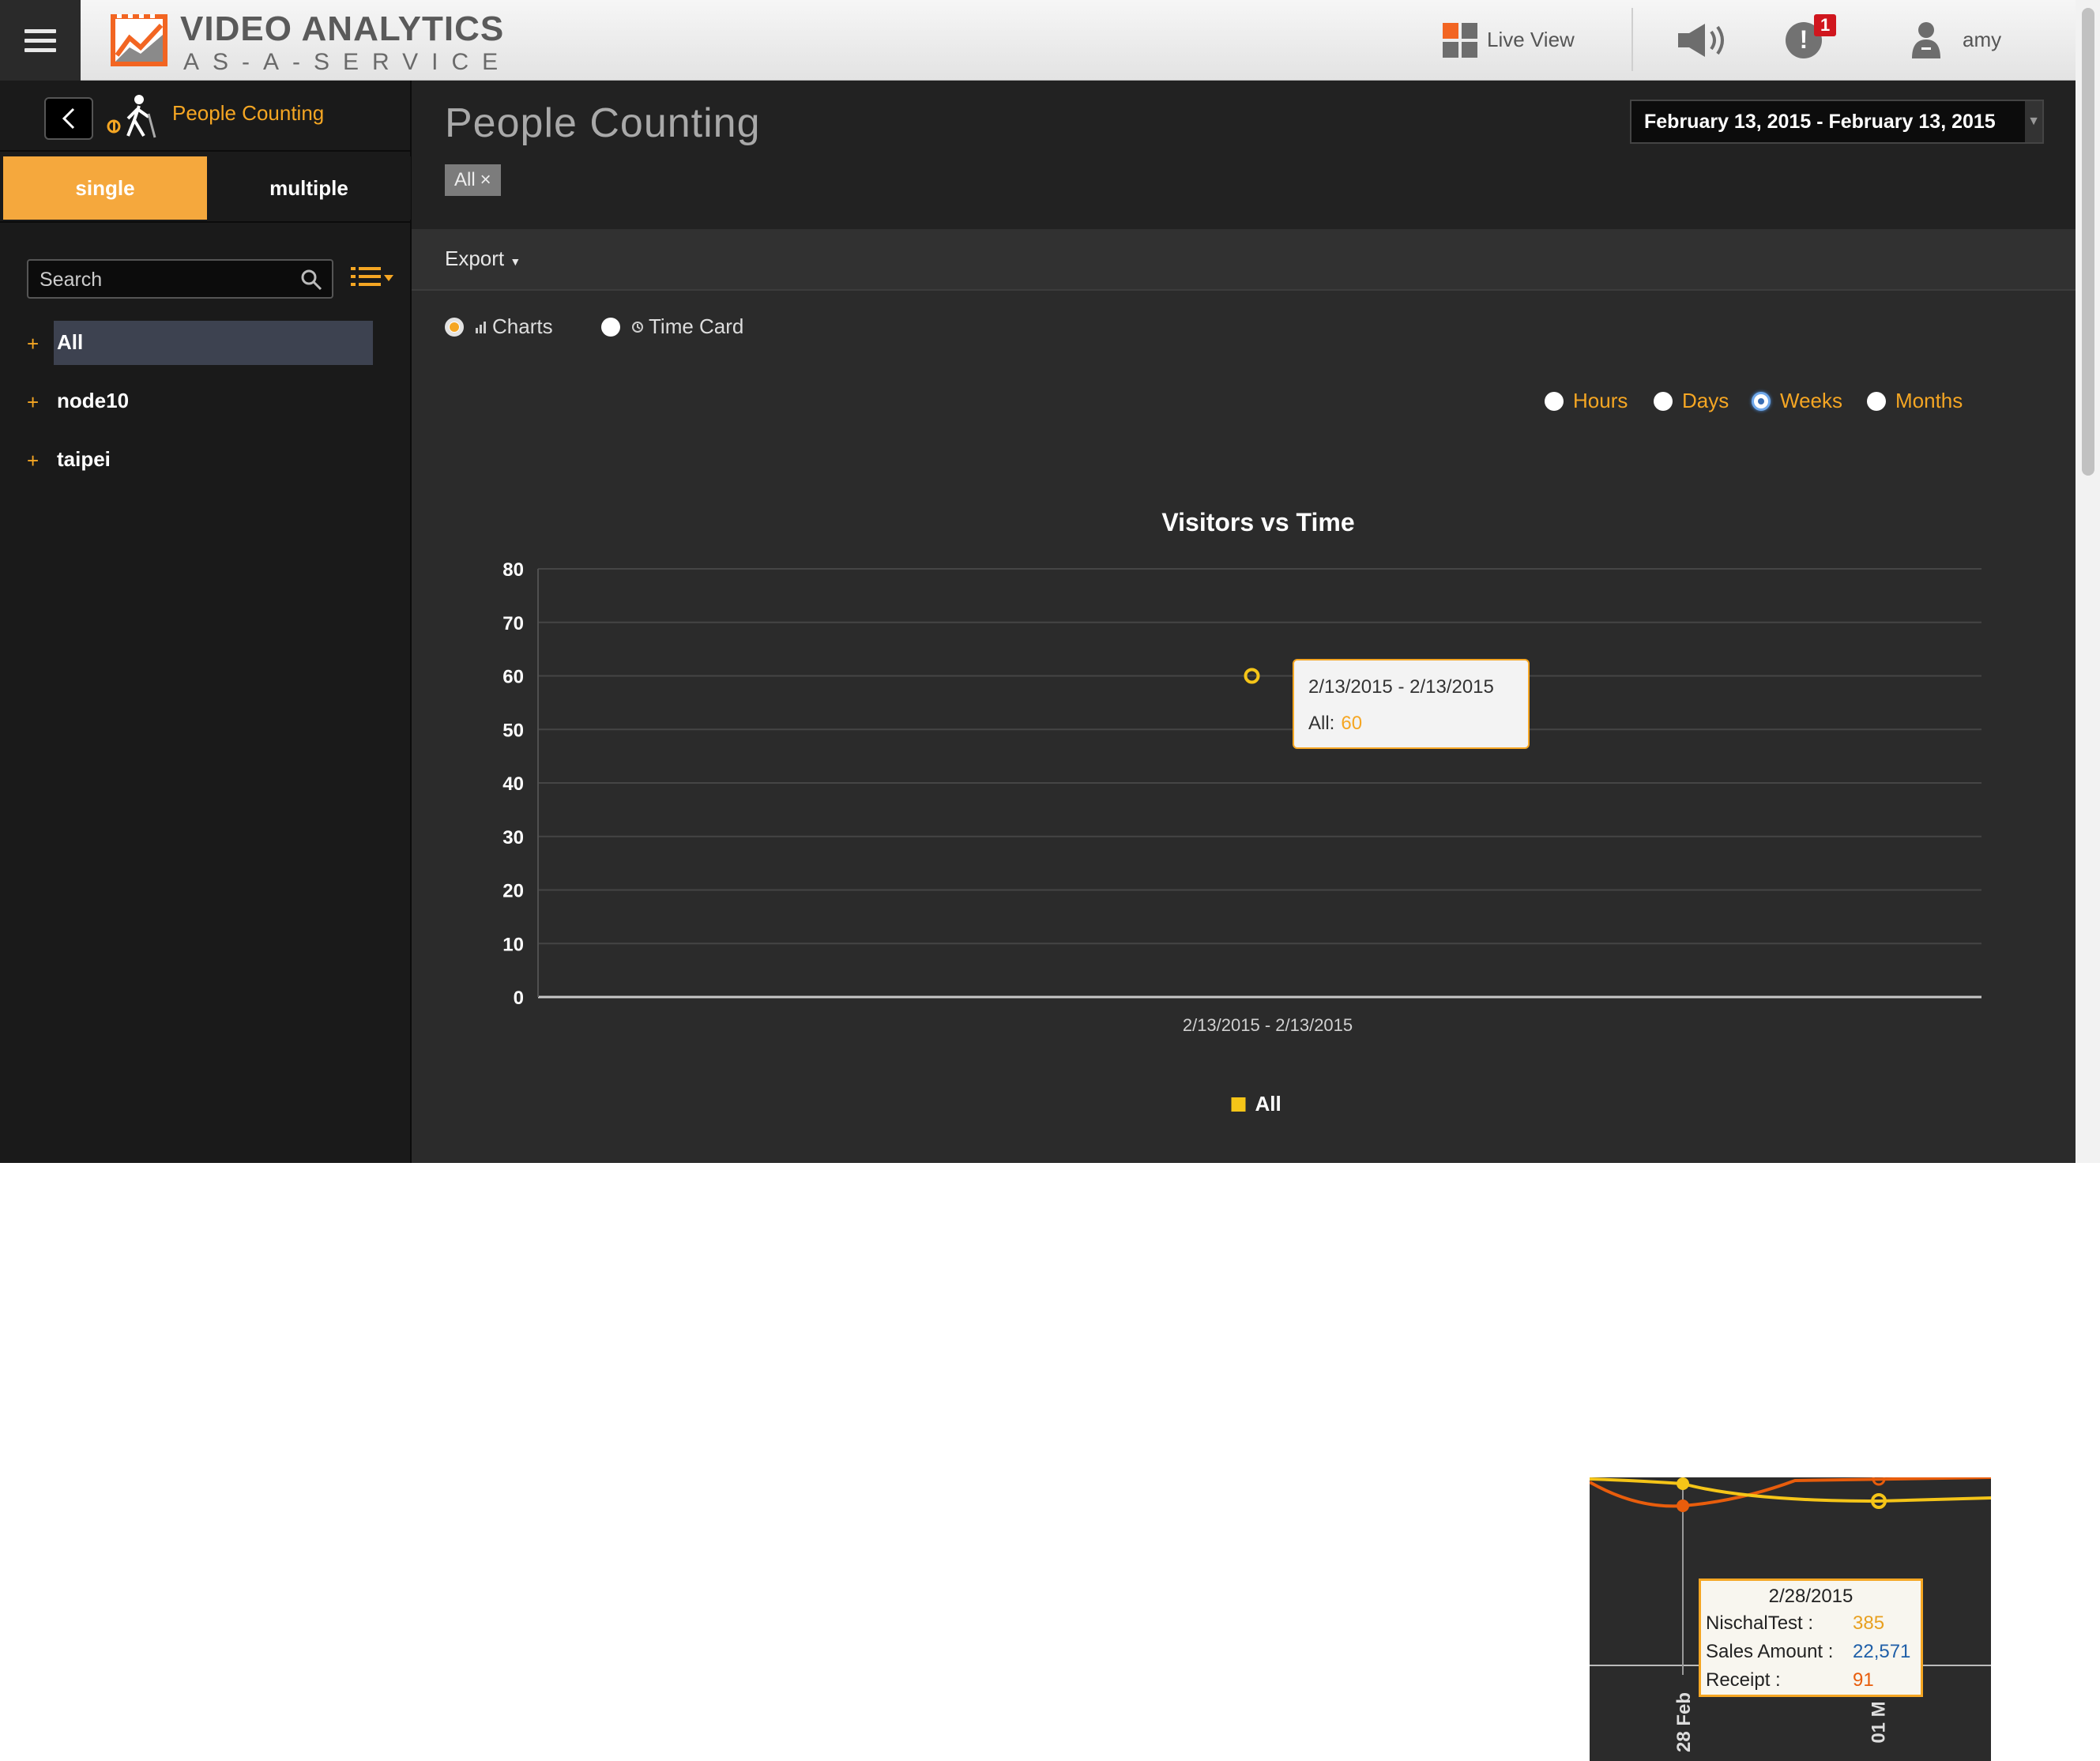  What do you see at coordinates (1864, 1680) in the screenshot?
I see `inset-tooltip-value: 91` at bounding box center [1864, 1680].